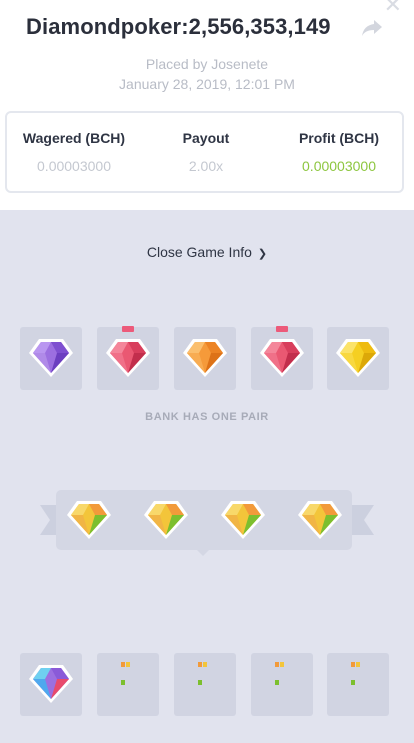 The image size is (414, 743). I want to click on close-game-info-toggle: Close Game Info ❯, so click(207, 252).